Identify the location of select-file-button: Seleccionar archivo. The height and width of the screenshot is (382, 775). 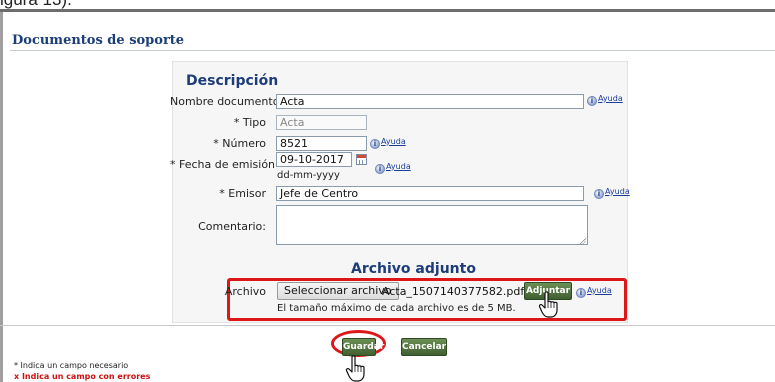
(338, 291).